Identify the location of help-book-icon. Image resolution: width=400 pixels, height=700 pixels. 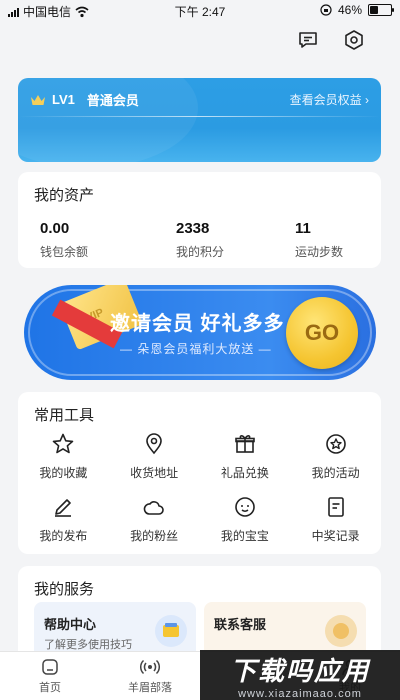
(171, 631).